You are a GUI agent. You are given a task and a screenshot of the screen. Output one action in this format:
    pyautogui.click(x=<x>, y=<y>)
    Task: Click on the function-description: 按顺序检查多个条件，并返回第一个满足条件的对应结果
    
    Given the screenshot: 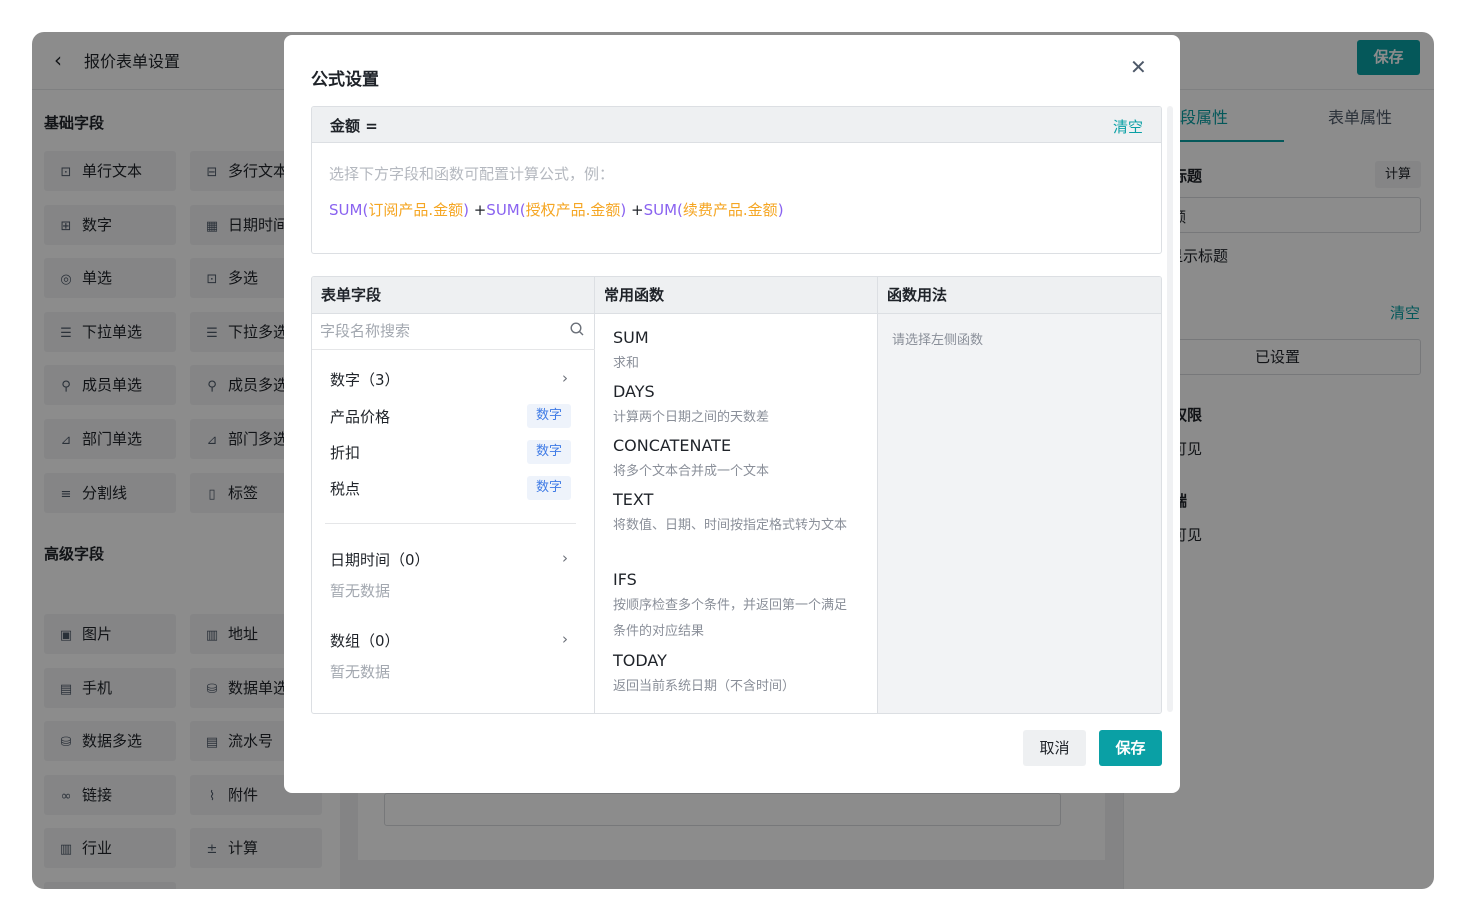 What is the action you would take?
    pyautogui.click(x=730, y=618)
    